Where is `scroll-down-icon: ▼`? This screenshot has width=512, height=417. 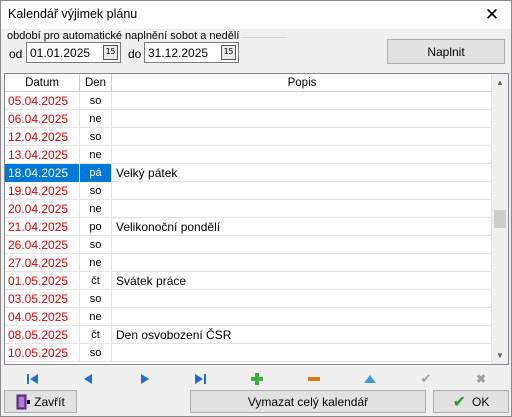
scroll-down-icon: ▼ is located at coordinates (500, 355).